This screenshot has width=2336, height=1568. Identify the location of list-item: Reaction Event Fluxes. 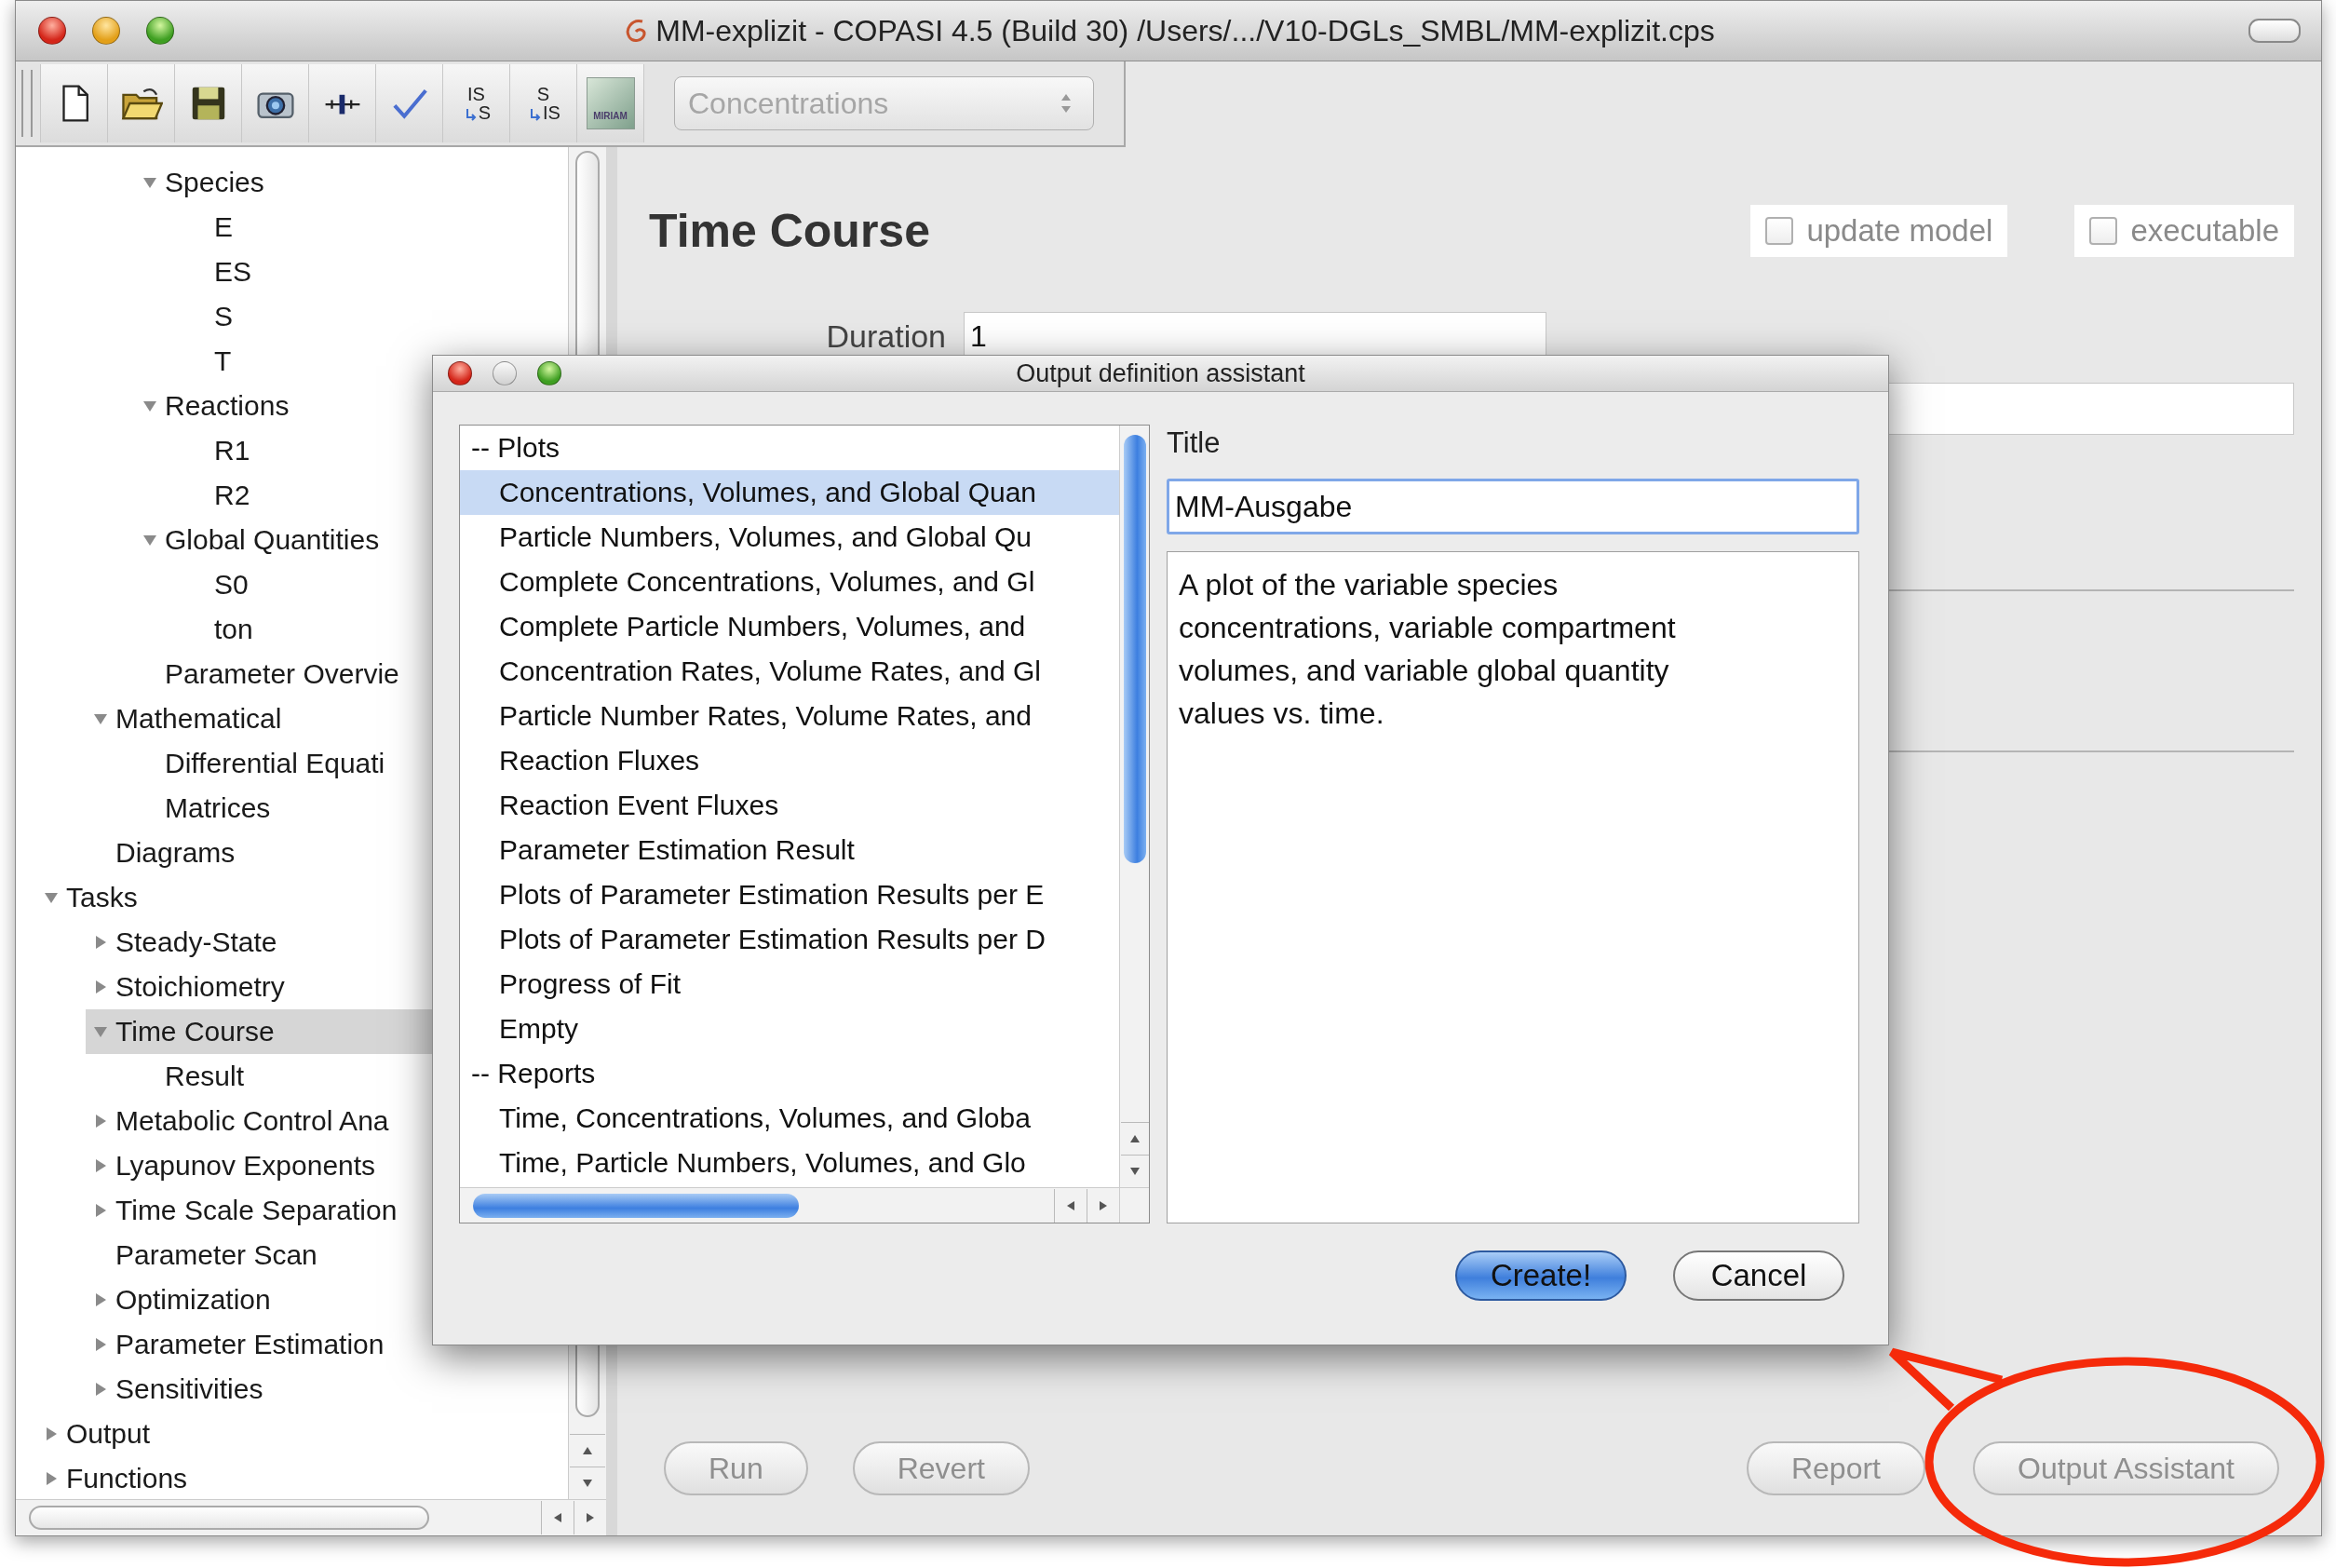
(789, 806).